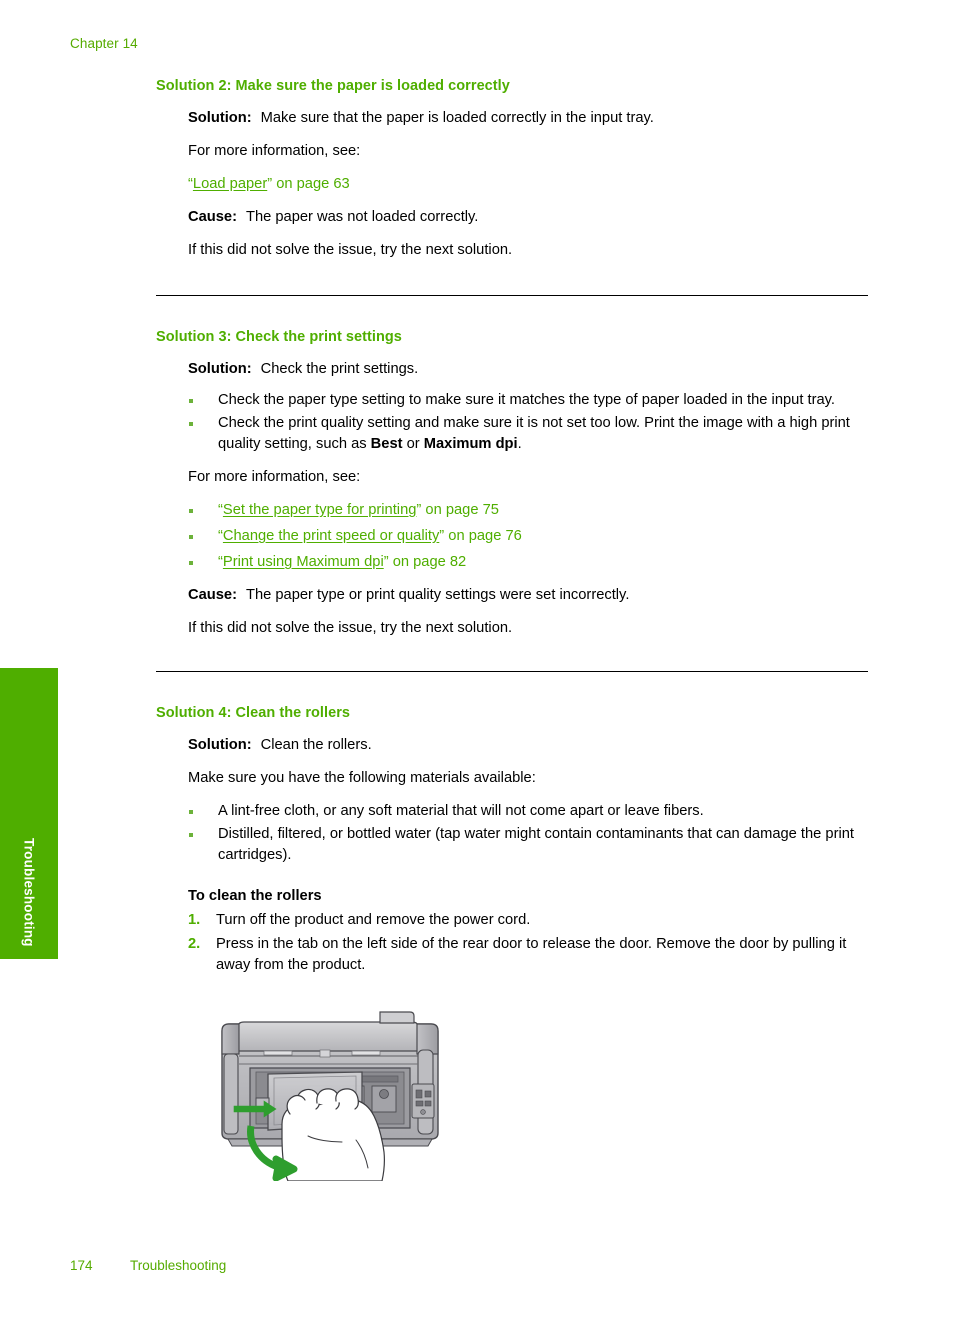  I want to click on emphasis-maximum-dpi: Maximum dpi, so click(470, 444).